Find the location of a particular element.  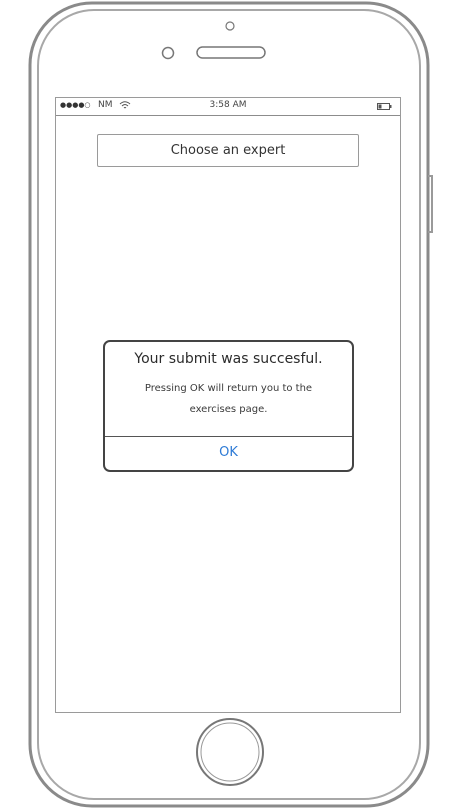

status-bar: ●●●●○ NM 3:58 AM is located at coordinates (228, 107).